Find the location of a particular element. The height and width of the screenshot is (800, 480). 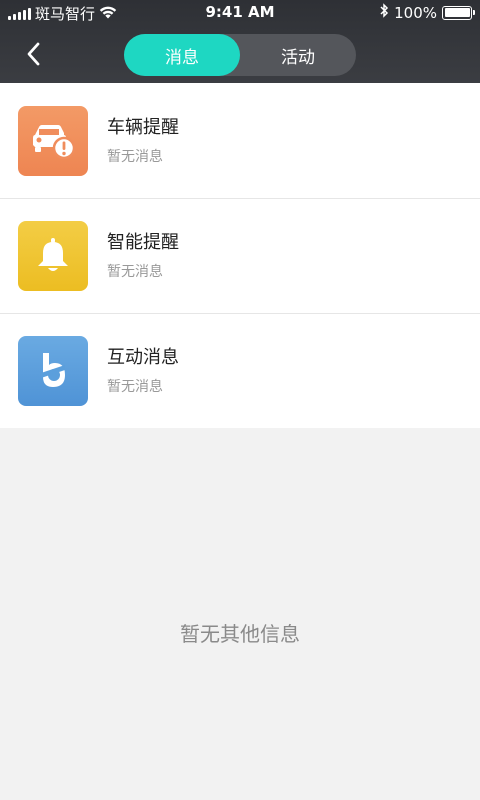

bell-icon is located at coordinates (53, 256).